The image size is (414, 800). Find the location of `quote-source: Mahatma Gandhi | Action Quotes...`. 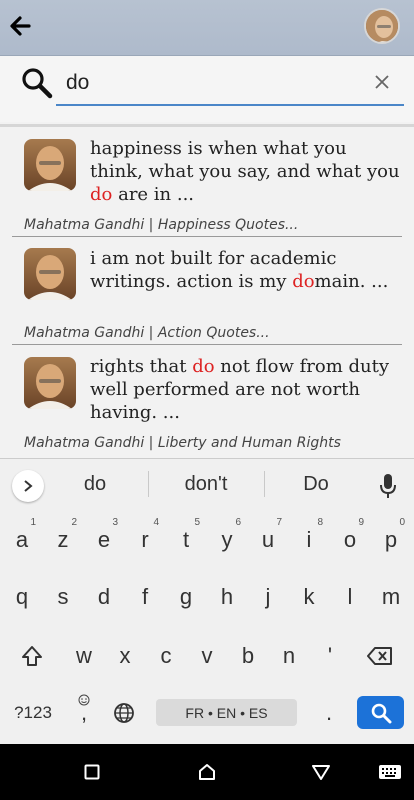

quote-source: Mahatma Gandhi | Action Quotes... is located at coordinates (147, 333).